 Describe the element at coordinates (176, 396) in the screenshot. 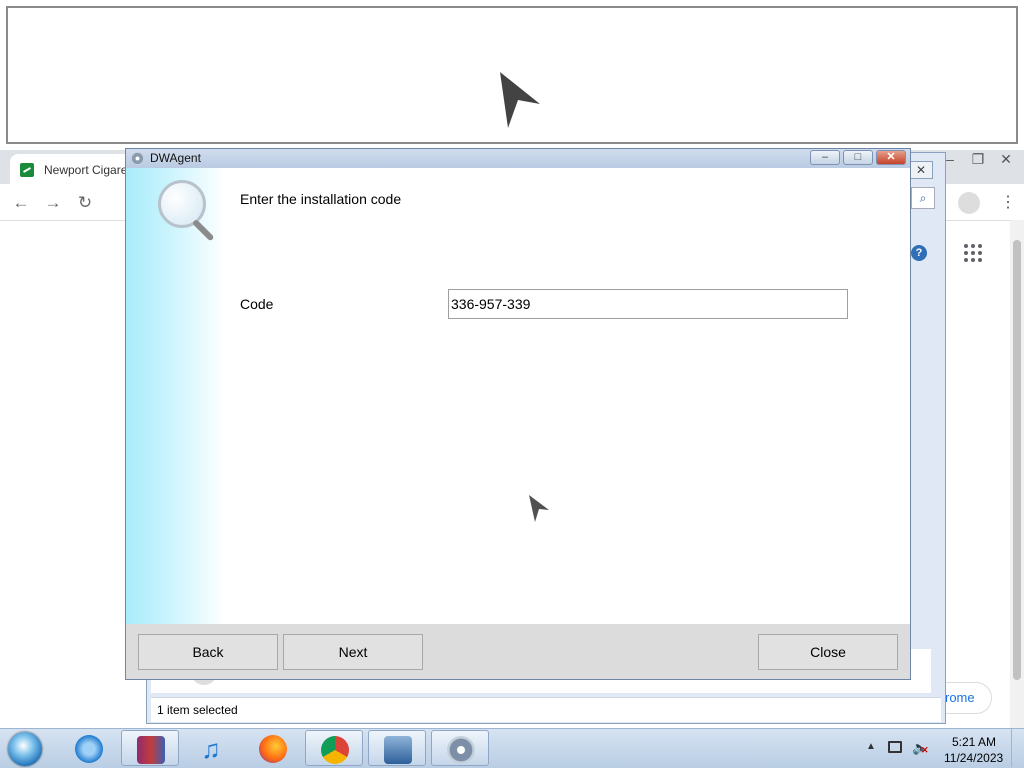

I see `side-banner` at that location.